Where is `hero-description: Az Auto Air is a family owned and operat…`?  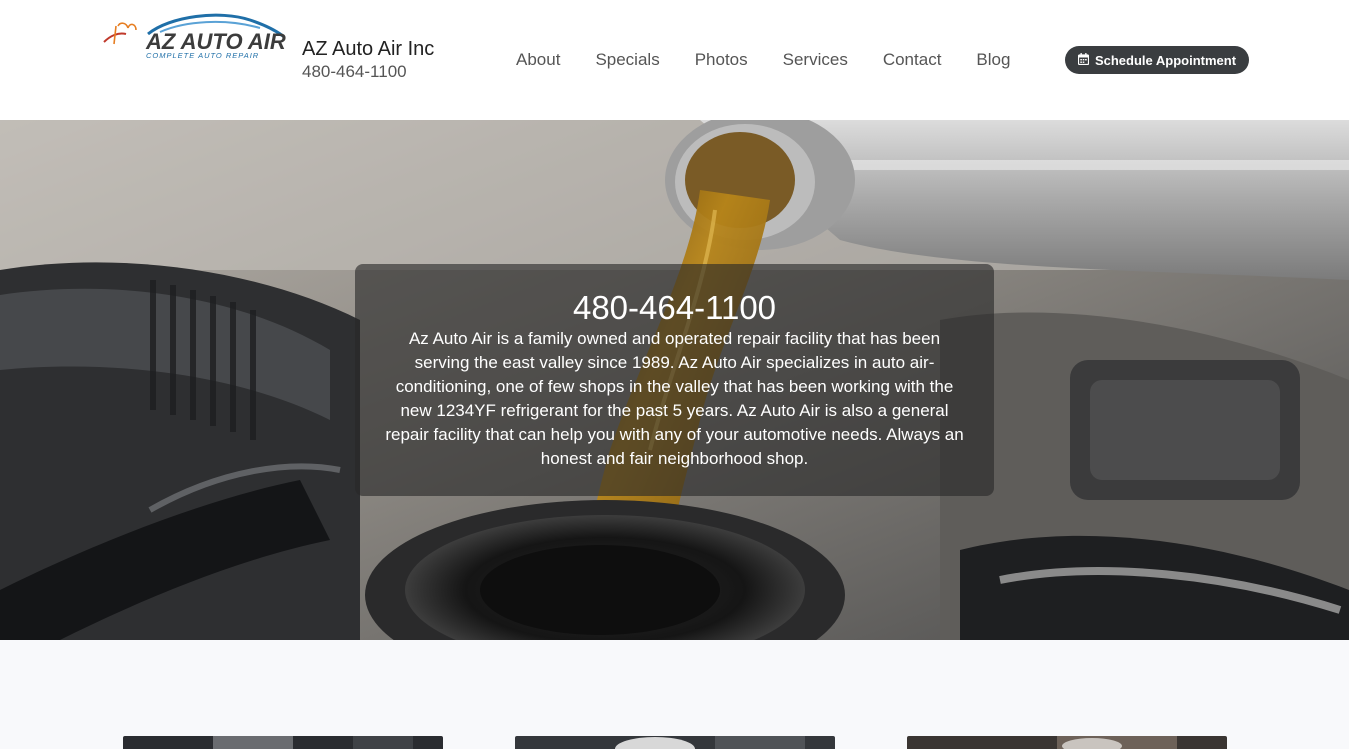 hero-description: Az Auto Air is a family owned and operat… is located at coordinates (674, 398).